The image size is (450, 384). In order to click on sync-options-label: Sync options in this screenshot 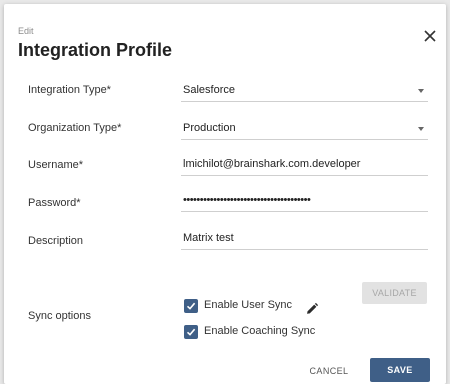, I will do `click(59, 316)`.